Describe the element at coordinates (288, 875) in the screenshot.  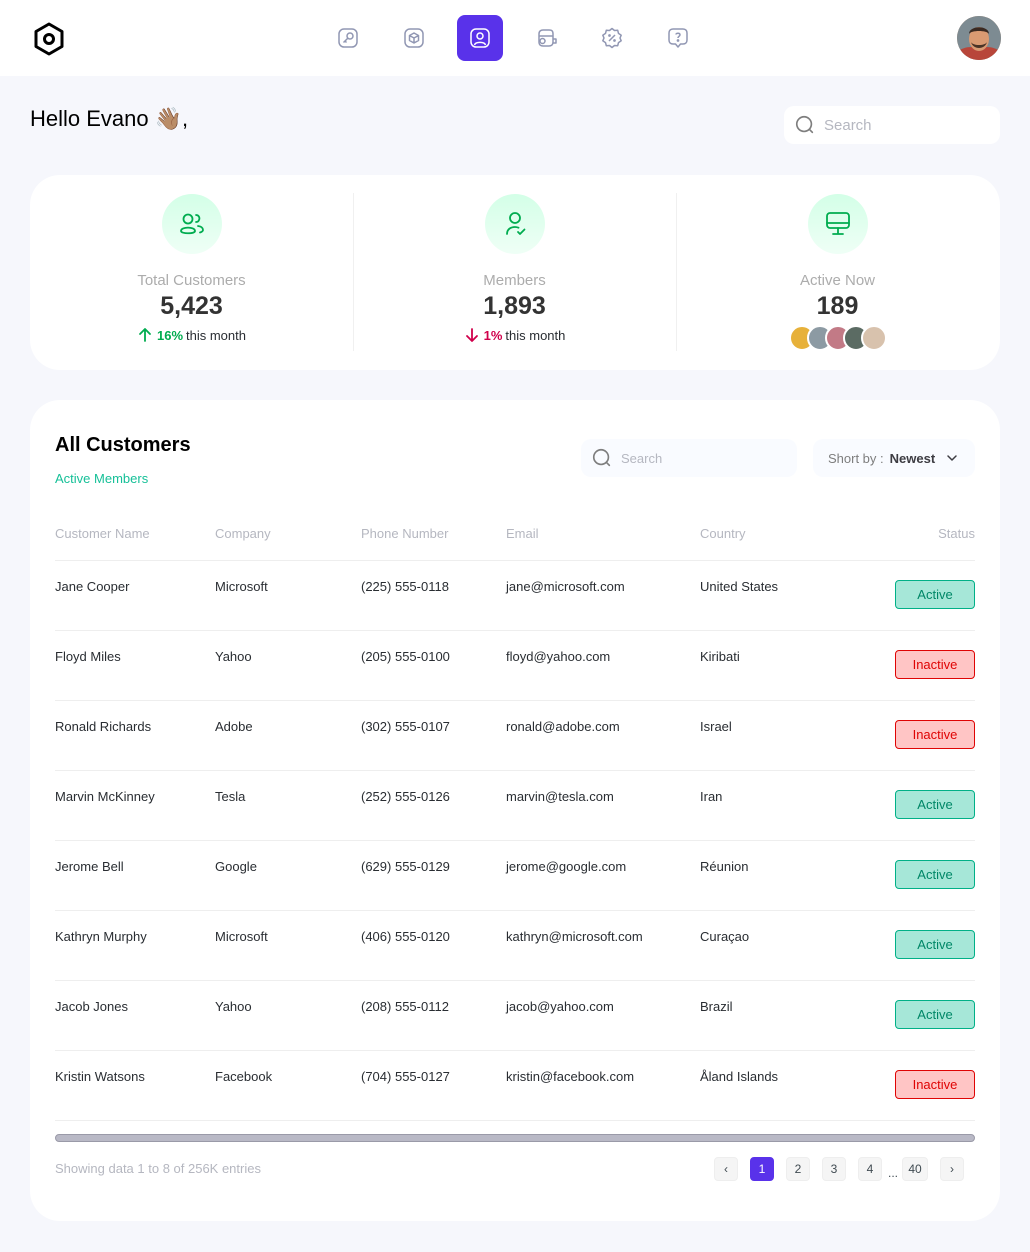
I see `company-cell: Google` at that location.